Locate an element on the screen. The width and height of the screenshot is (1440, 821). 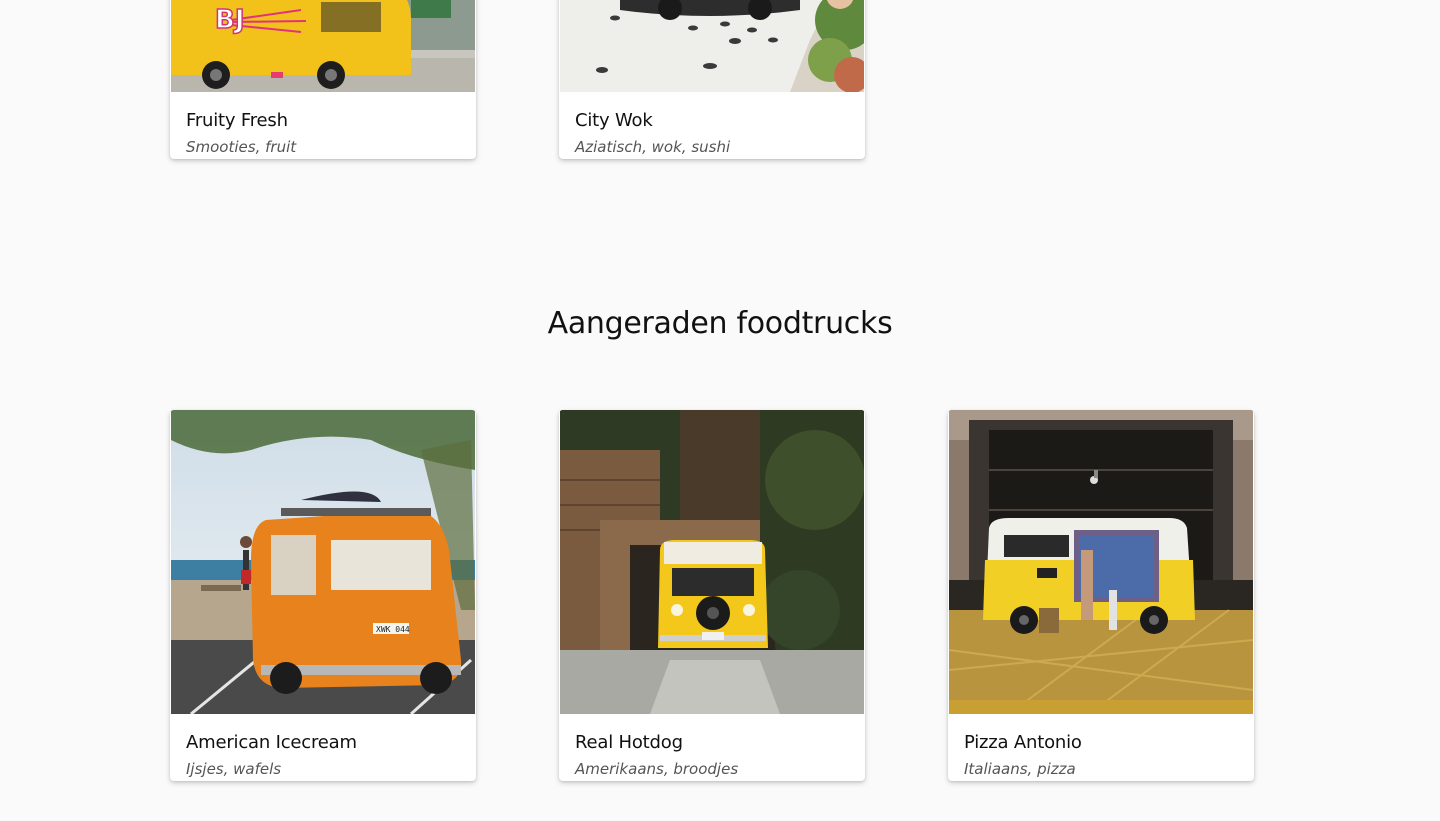
foodtruck-card-real-hotdog: Real Hotdog Amerikaans, broodjes is located at coordinates (712, 595).